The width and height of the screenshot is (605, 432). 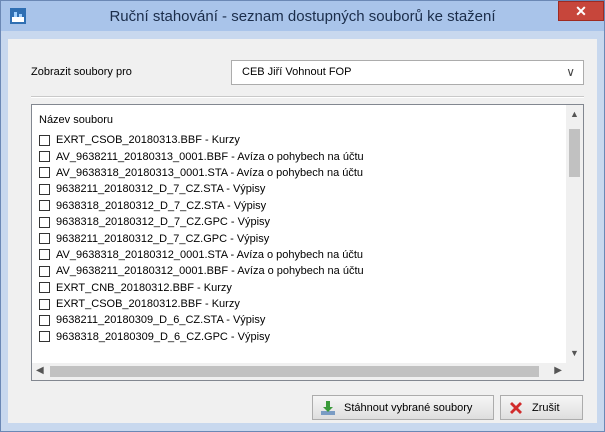 What do you see at coordinates (301, 320) in the screenshot?
I see `file-row: 9638211_20180309_D_6_CZ.STA - Výpisy` at bounding box center [301, 320].